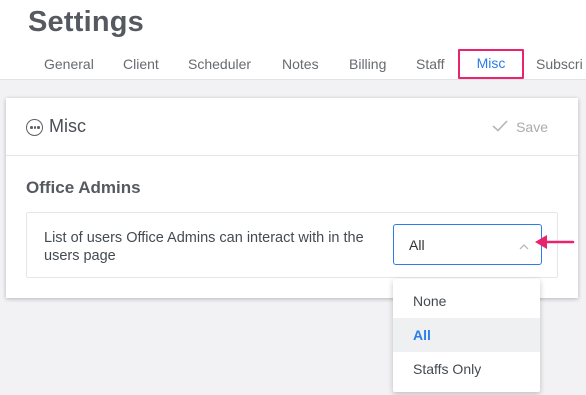 This screenshot has height=395, width=586. I want to click on page-title: Settings, so click(86, 22).